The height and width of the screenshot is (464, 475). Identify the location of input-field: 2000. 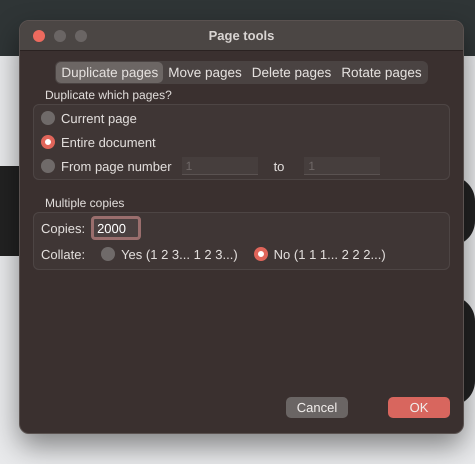
(116, 228).